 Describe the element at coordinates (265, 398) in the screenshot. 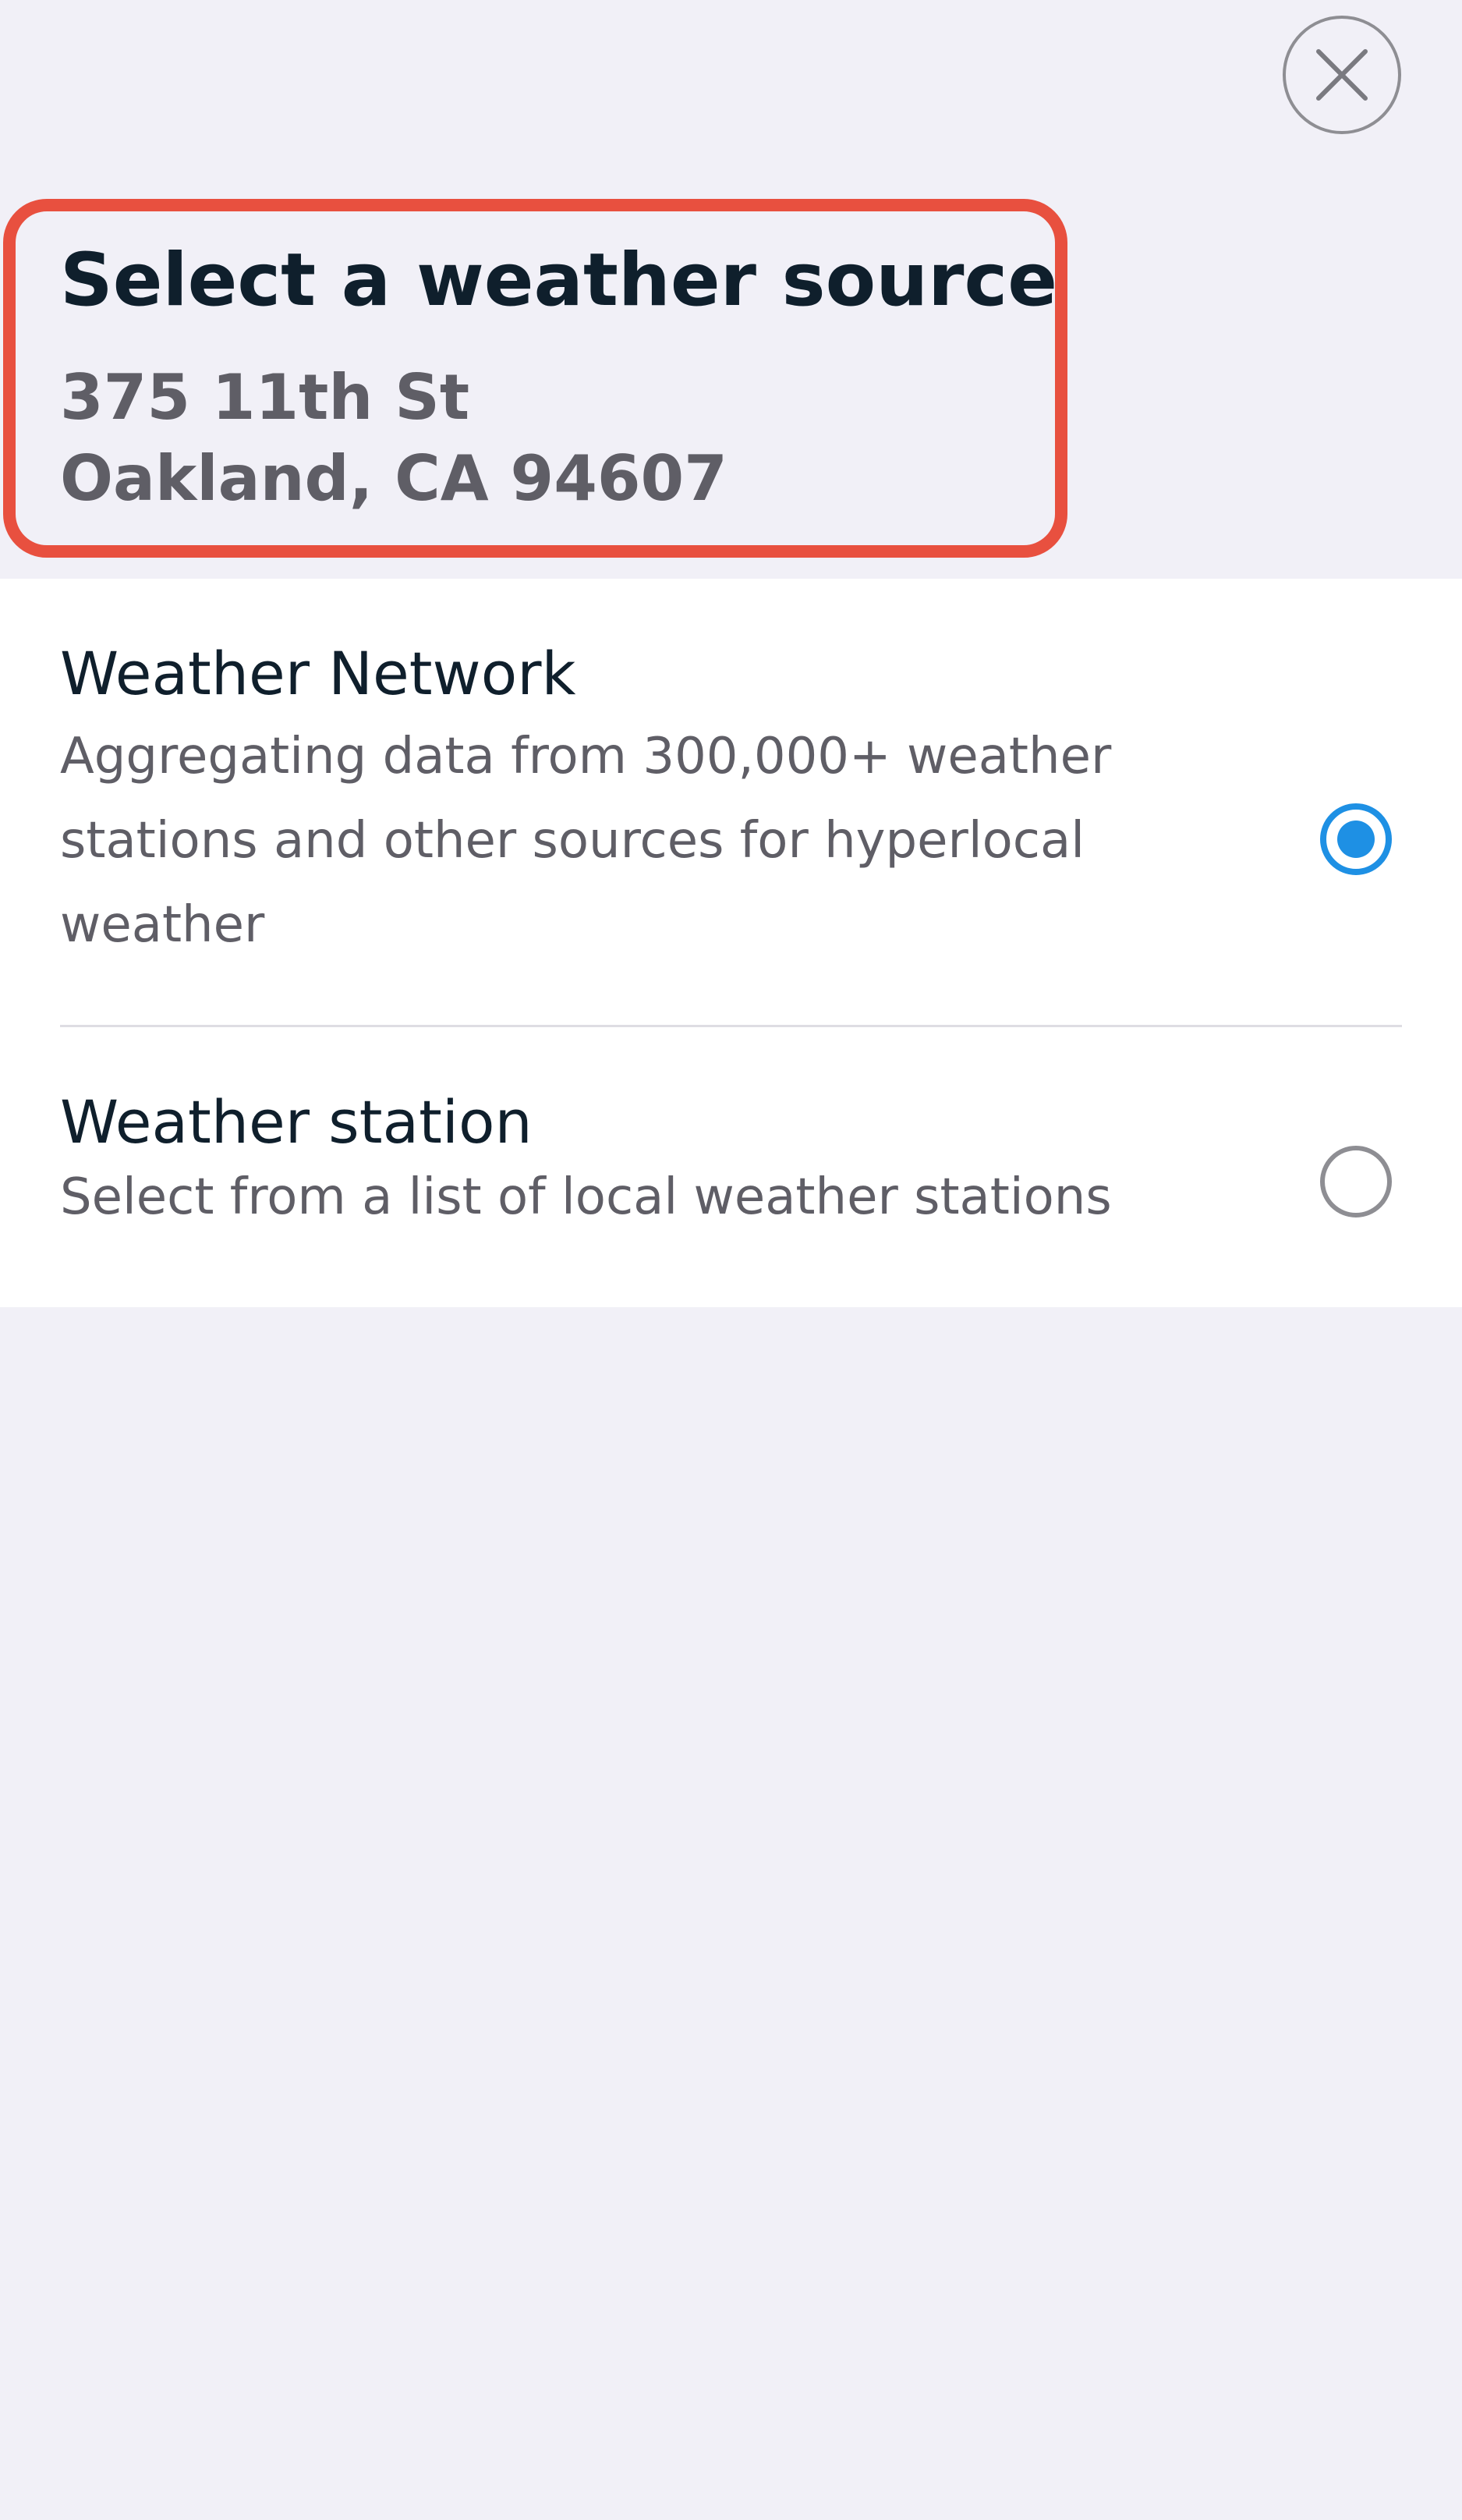

I see `address-line-1: 375 11th St` at that location.